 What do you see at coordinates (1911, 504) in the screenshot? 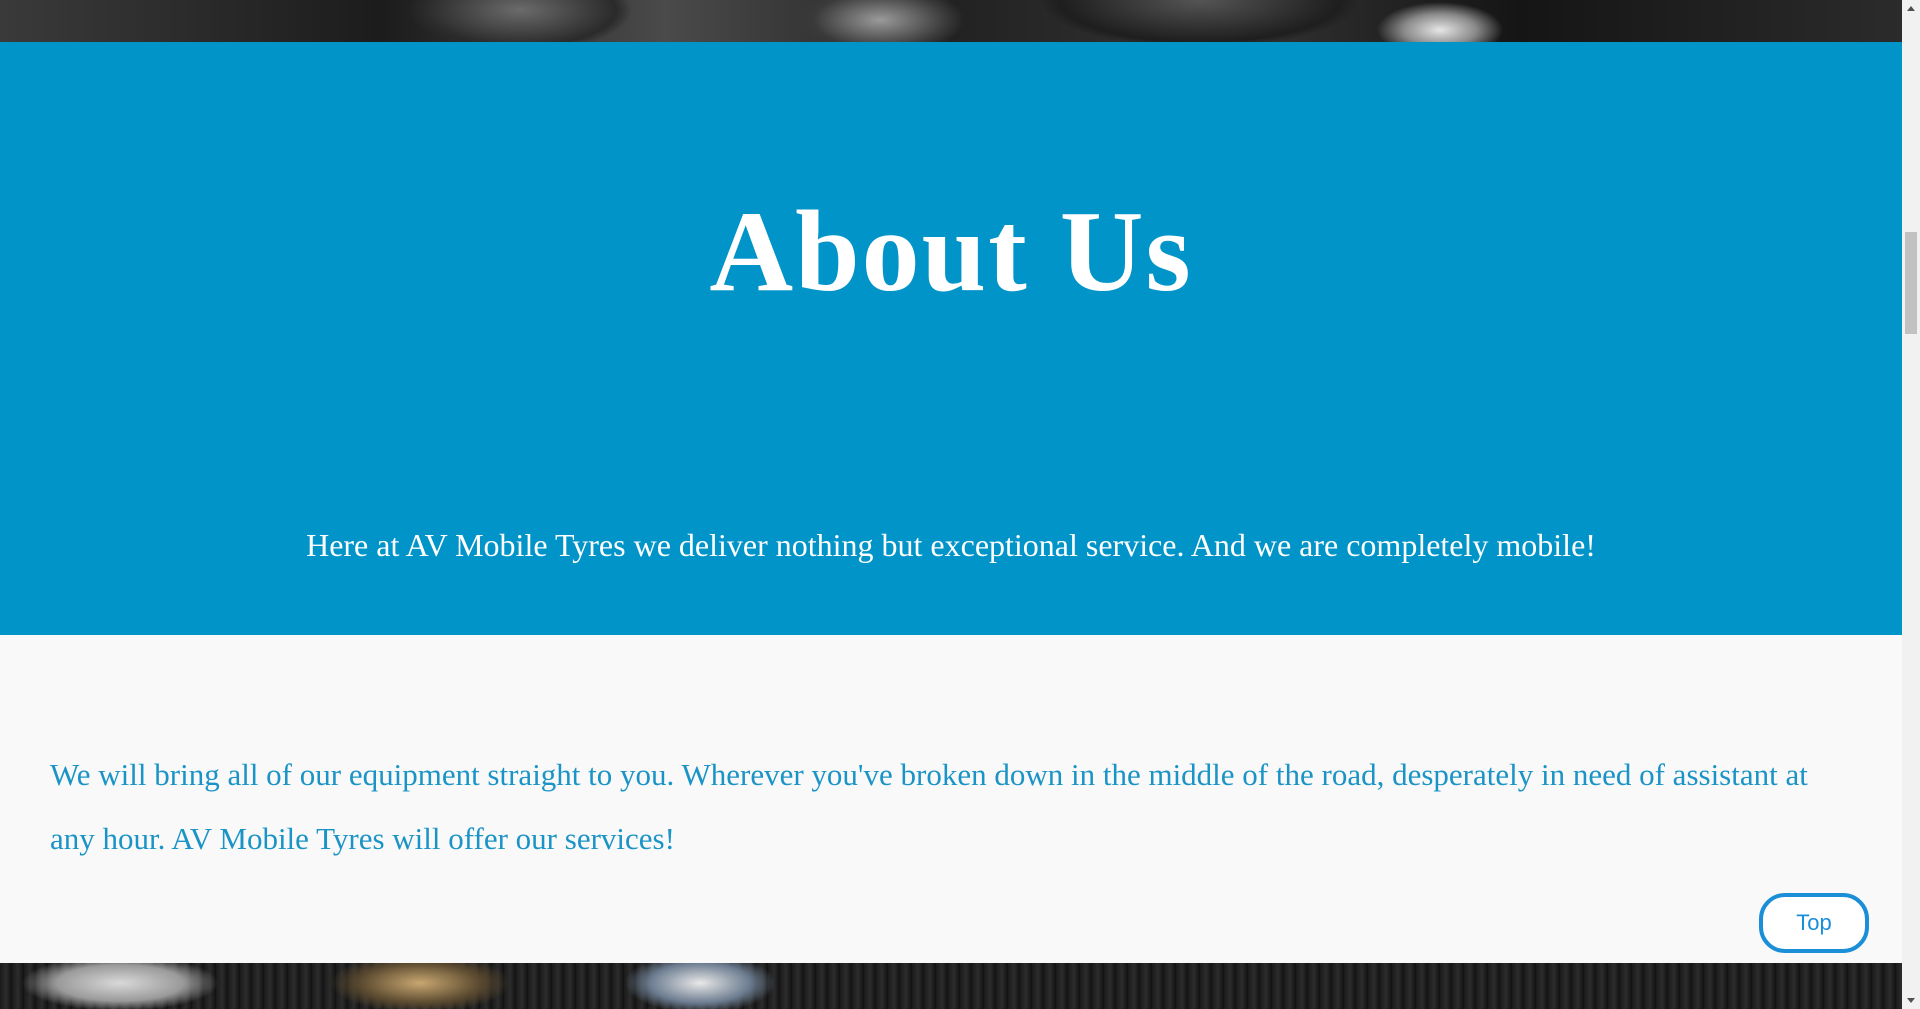
I see `vertical-scrollbar` at bounding box center [1911, 504].